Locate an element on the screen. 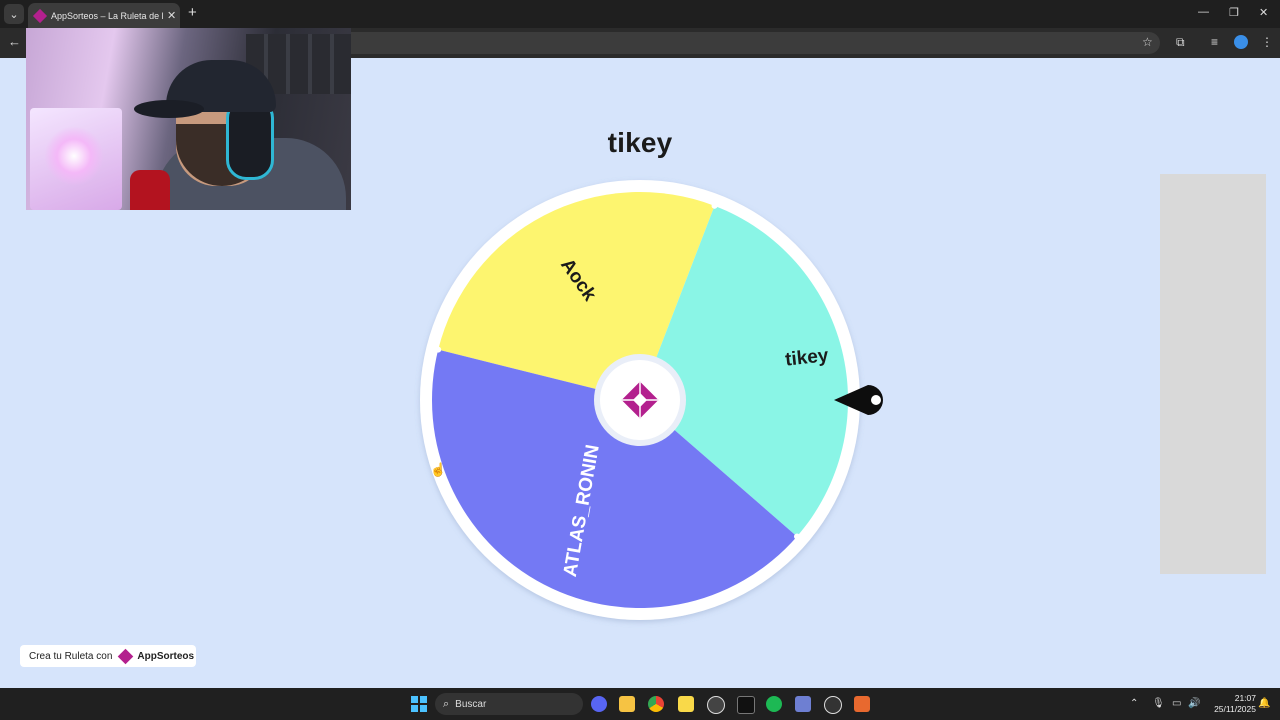 The width and height of the screenshot is (1280, 720). discord-icon is located at coordinates (599, 704).